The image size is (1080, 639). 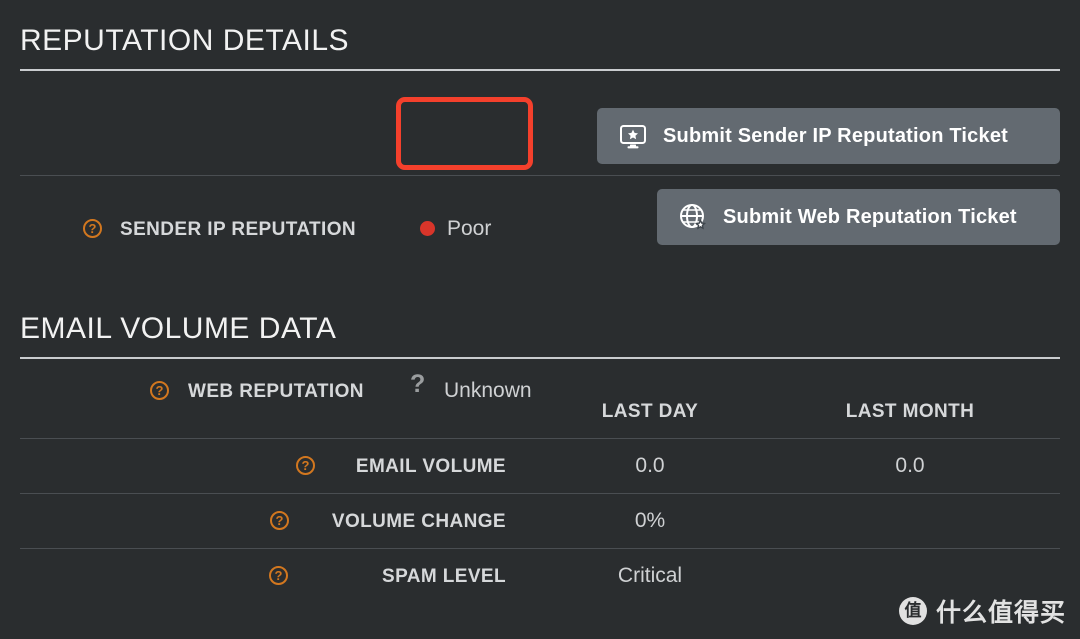 I want to click on globe-star-icon, so click(x=693, y=217).